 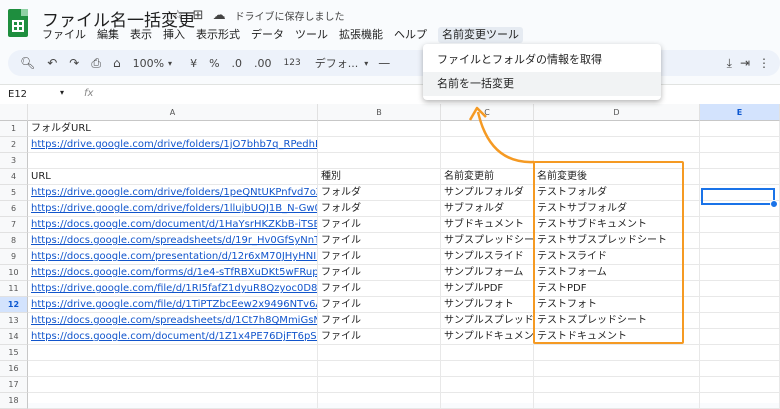 What do you see at coordinates (96, 63) in the screenshot?
I see `print-icon: ⎙` at bounding box center [96, 63].